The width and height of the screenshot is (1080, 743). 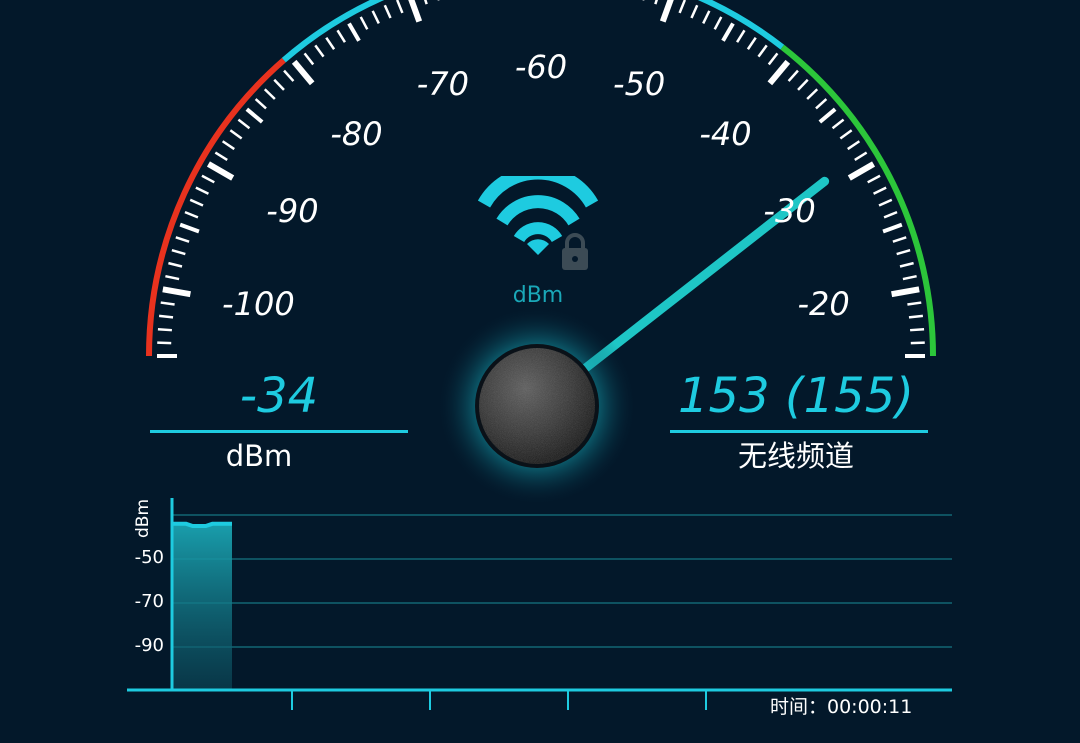 What do you see at coordinates (795, 456) in the screenshot?
I see `channel-caption: 无线频道` at bounding box center [795, 456].